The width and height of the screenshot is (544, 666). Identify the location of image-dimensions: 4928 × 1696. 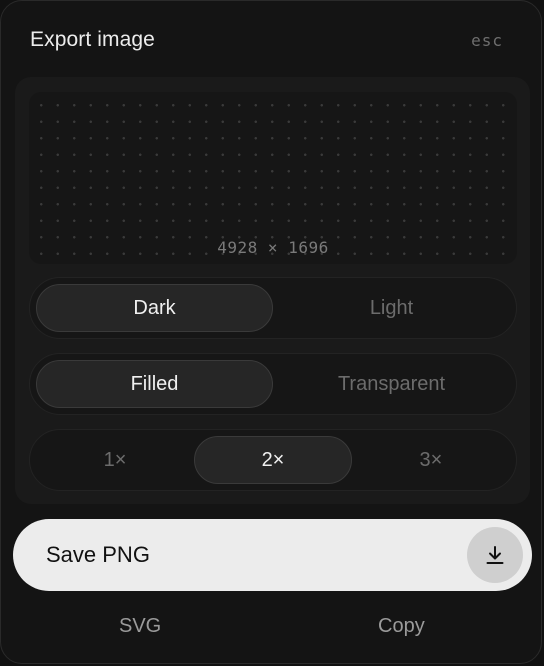
(273, 247).